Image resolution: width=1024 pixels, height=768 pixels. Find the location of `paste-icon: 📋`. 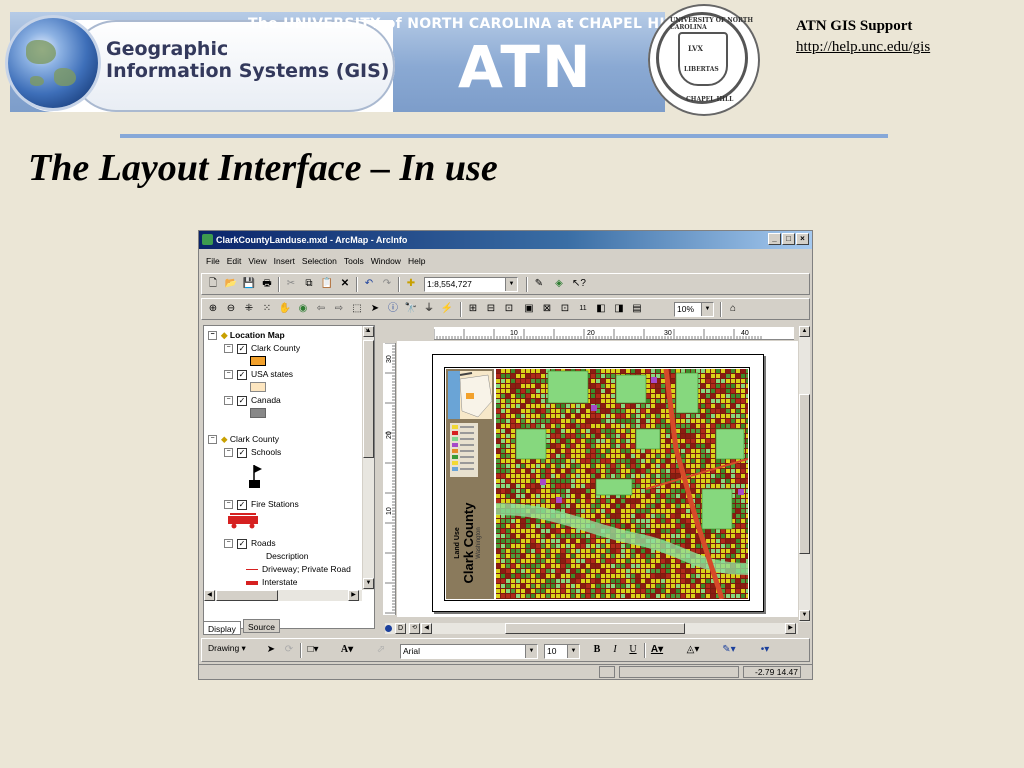

paste-icon: 📋 is located at coordinates (327, 284).